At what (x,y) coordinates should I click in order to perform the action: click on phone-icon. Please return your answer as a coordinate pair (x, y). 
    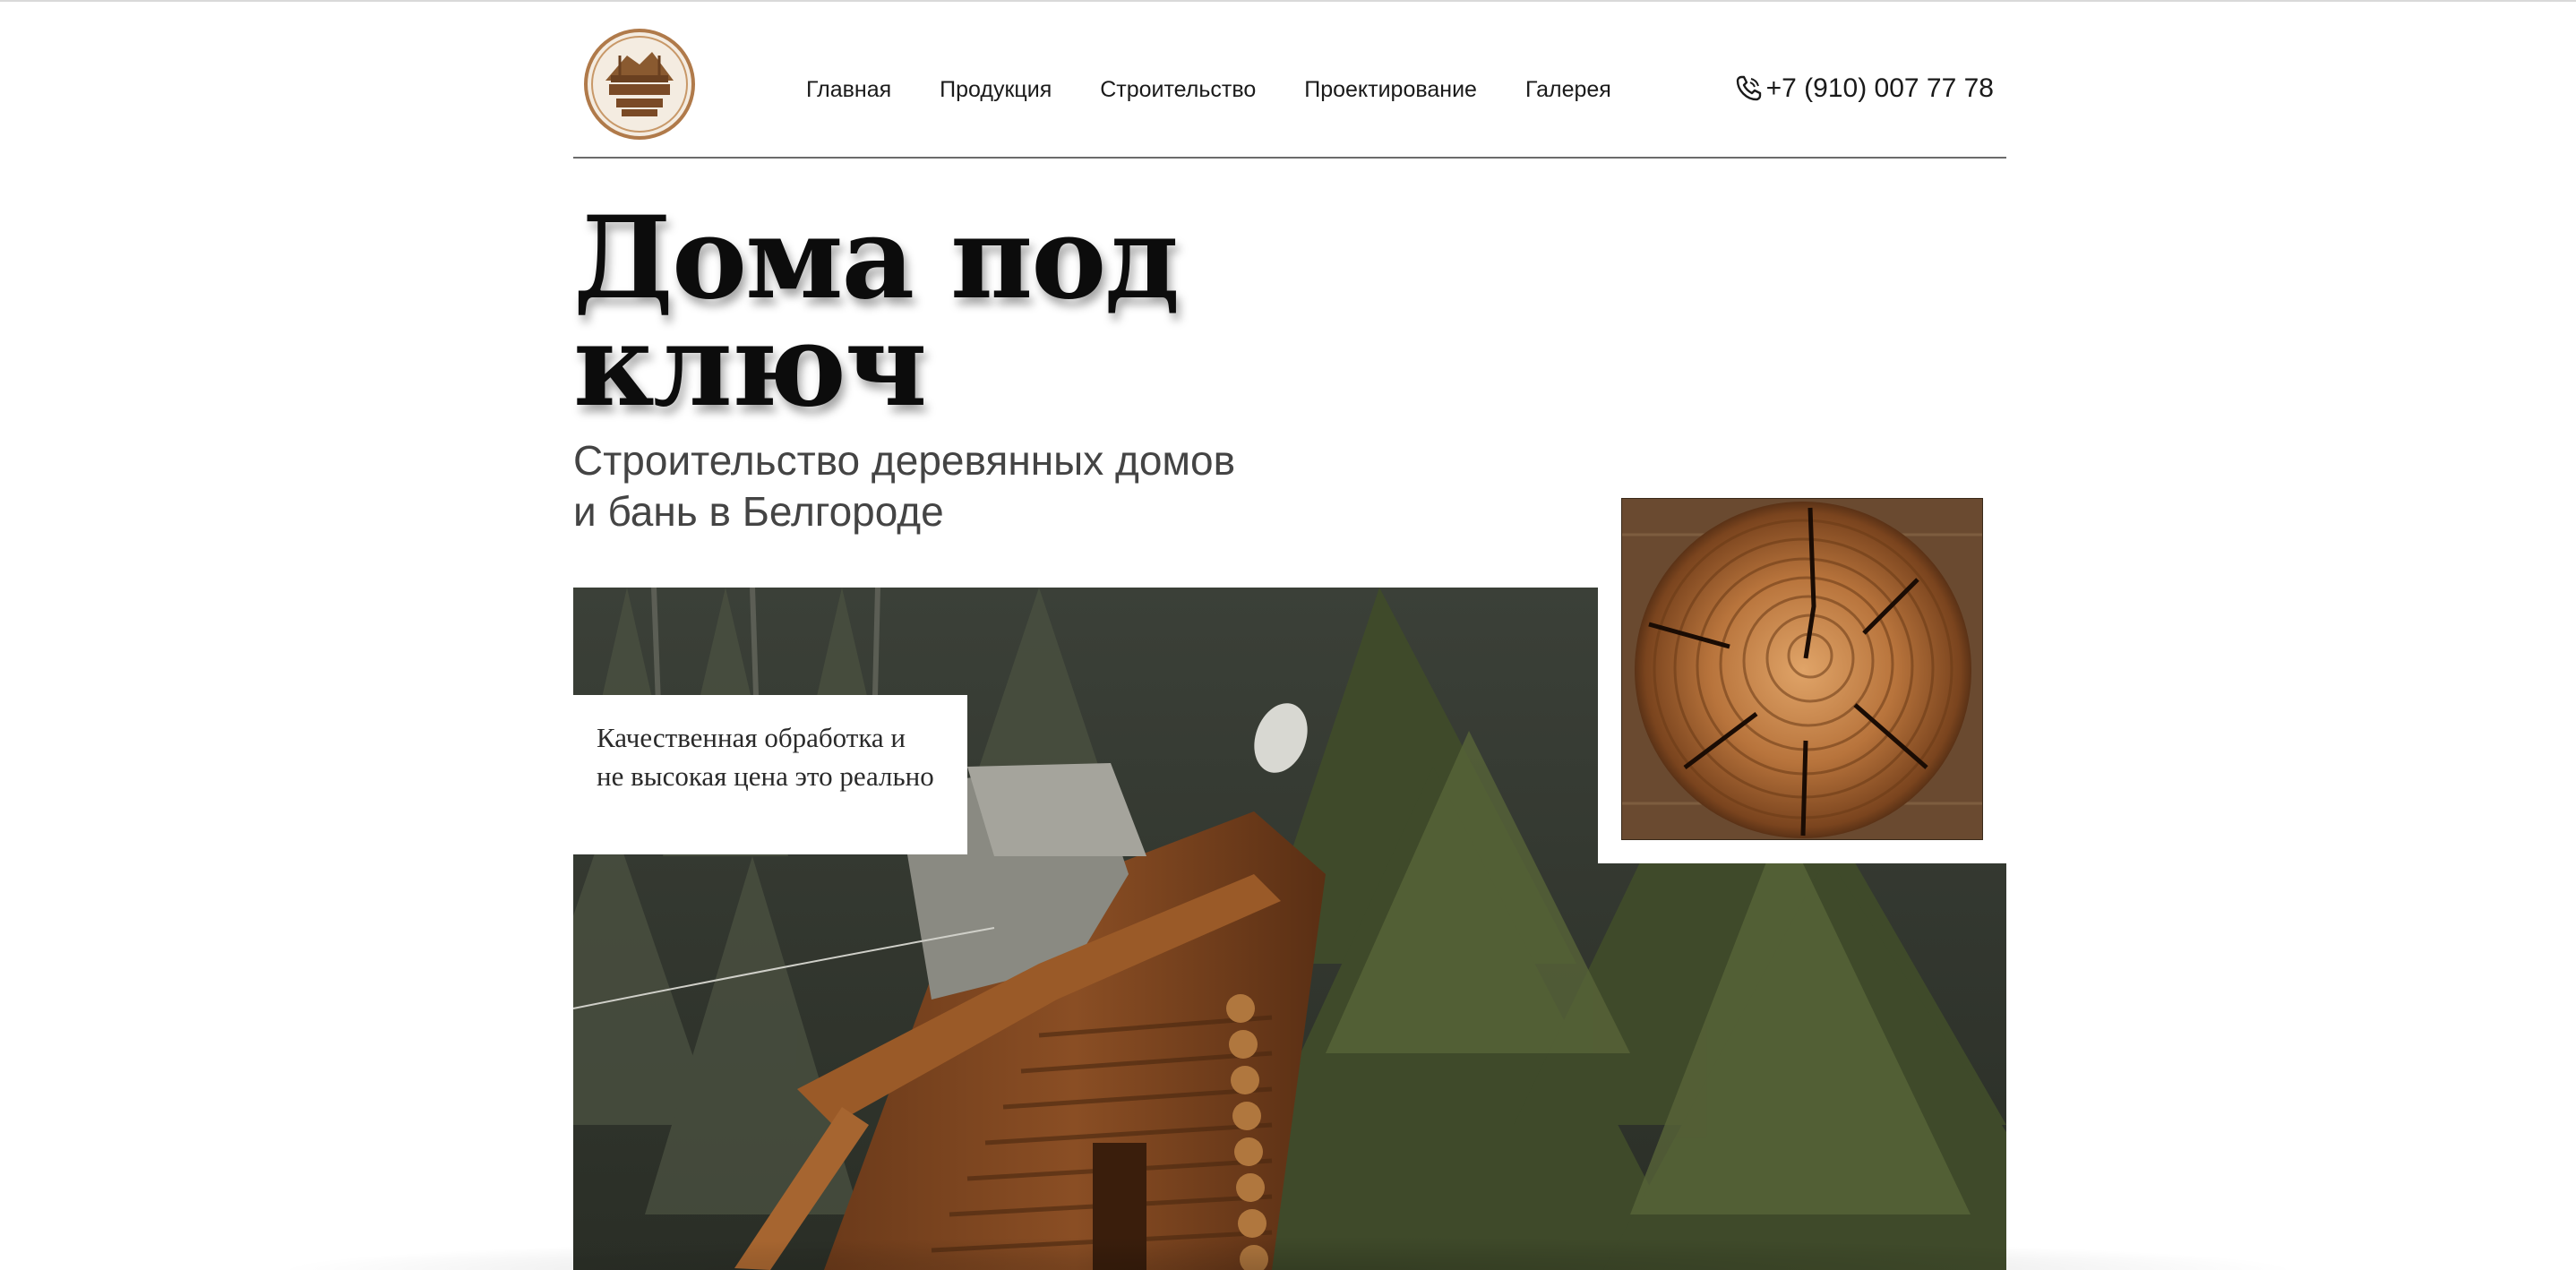
    Looking at the image, I should click on (1748, 88).